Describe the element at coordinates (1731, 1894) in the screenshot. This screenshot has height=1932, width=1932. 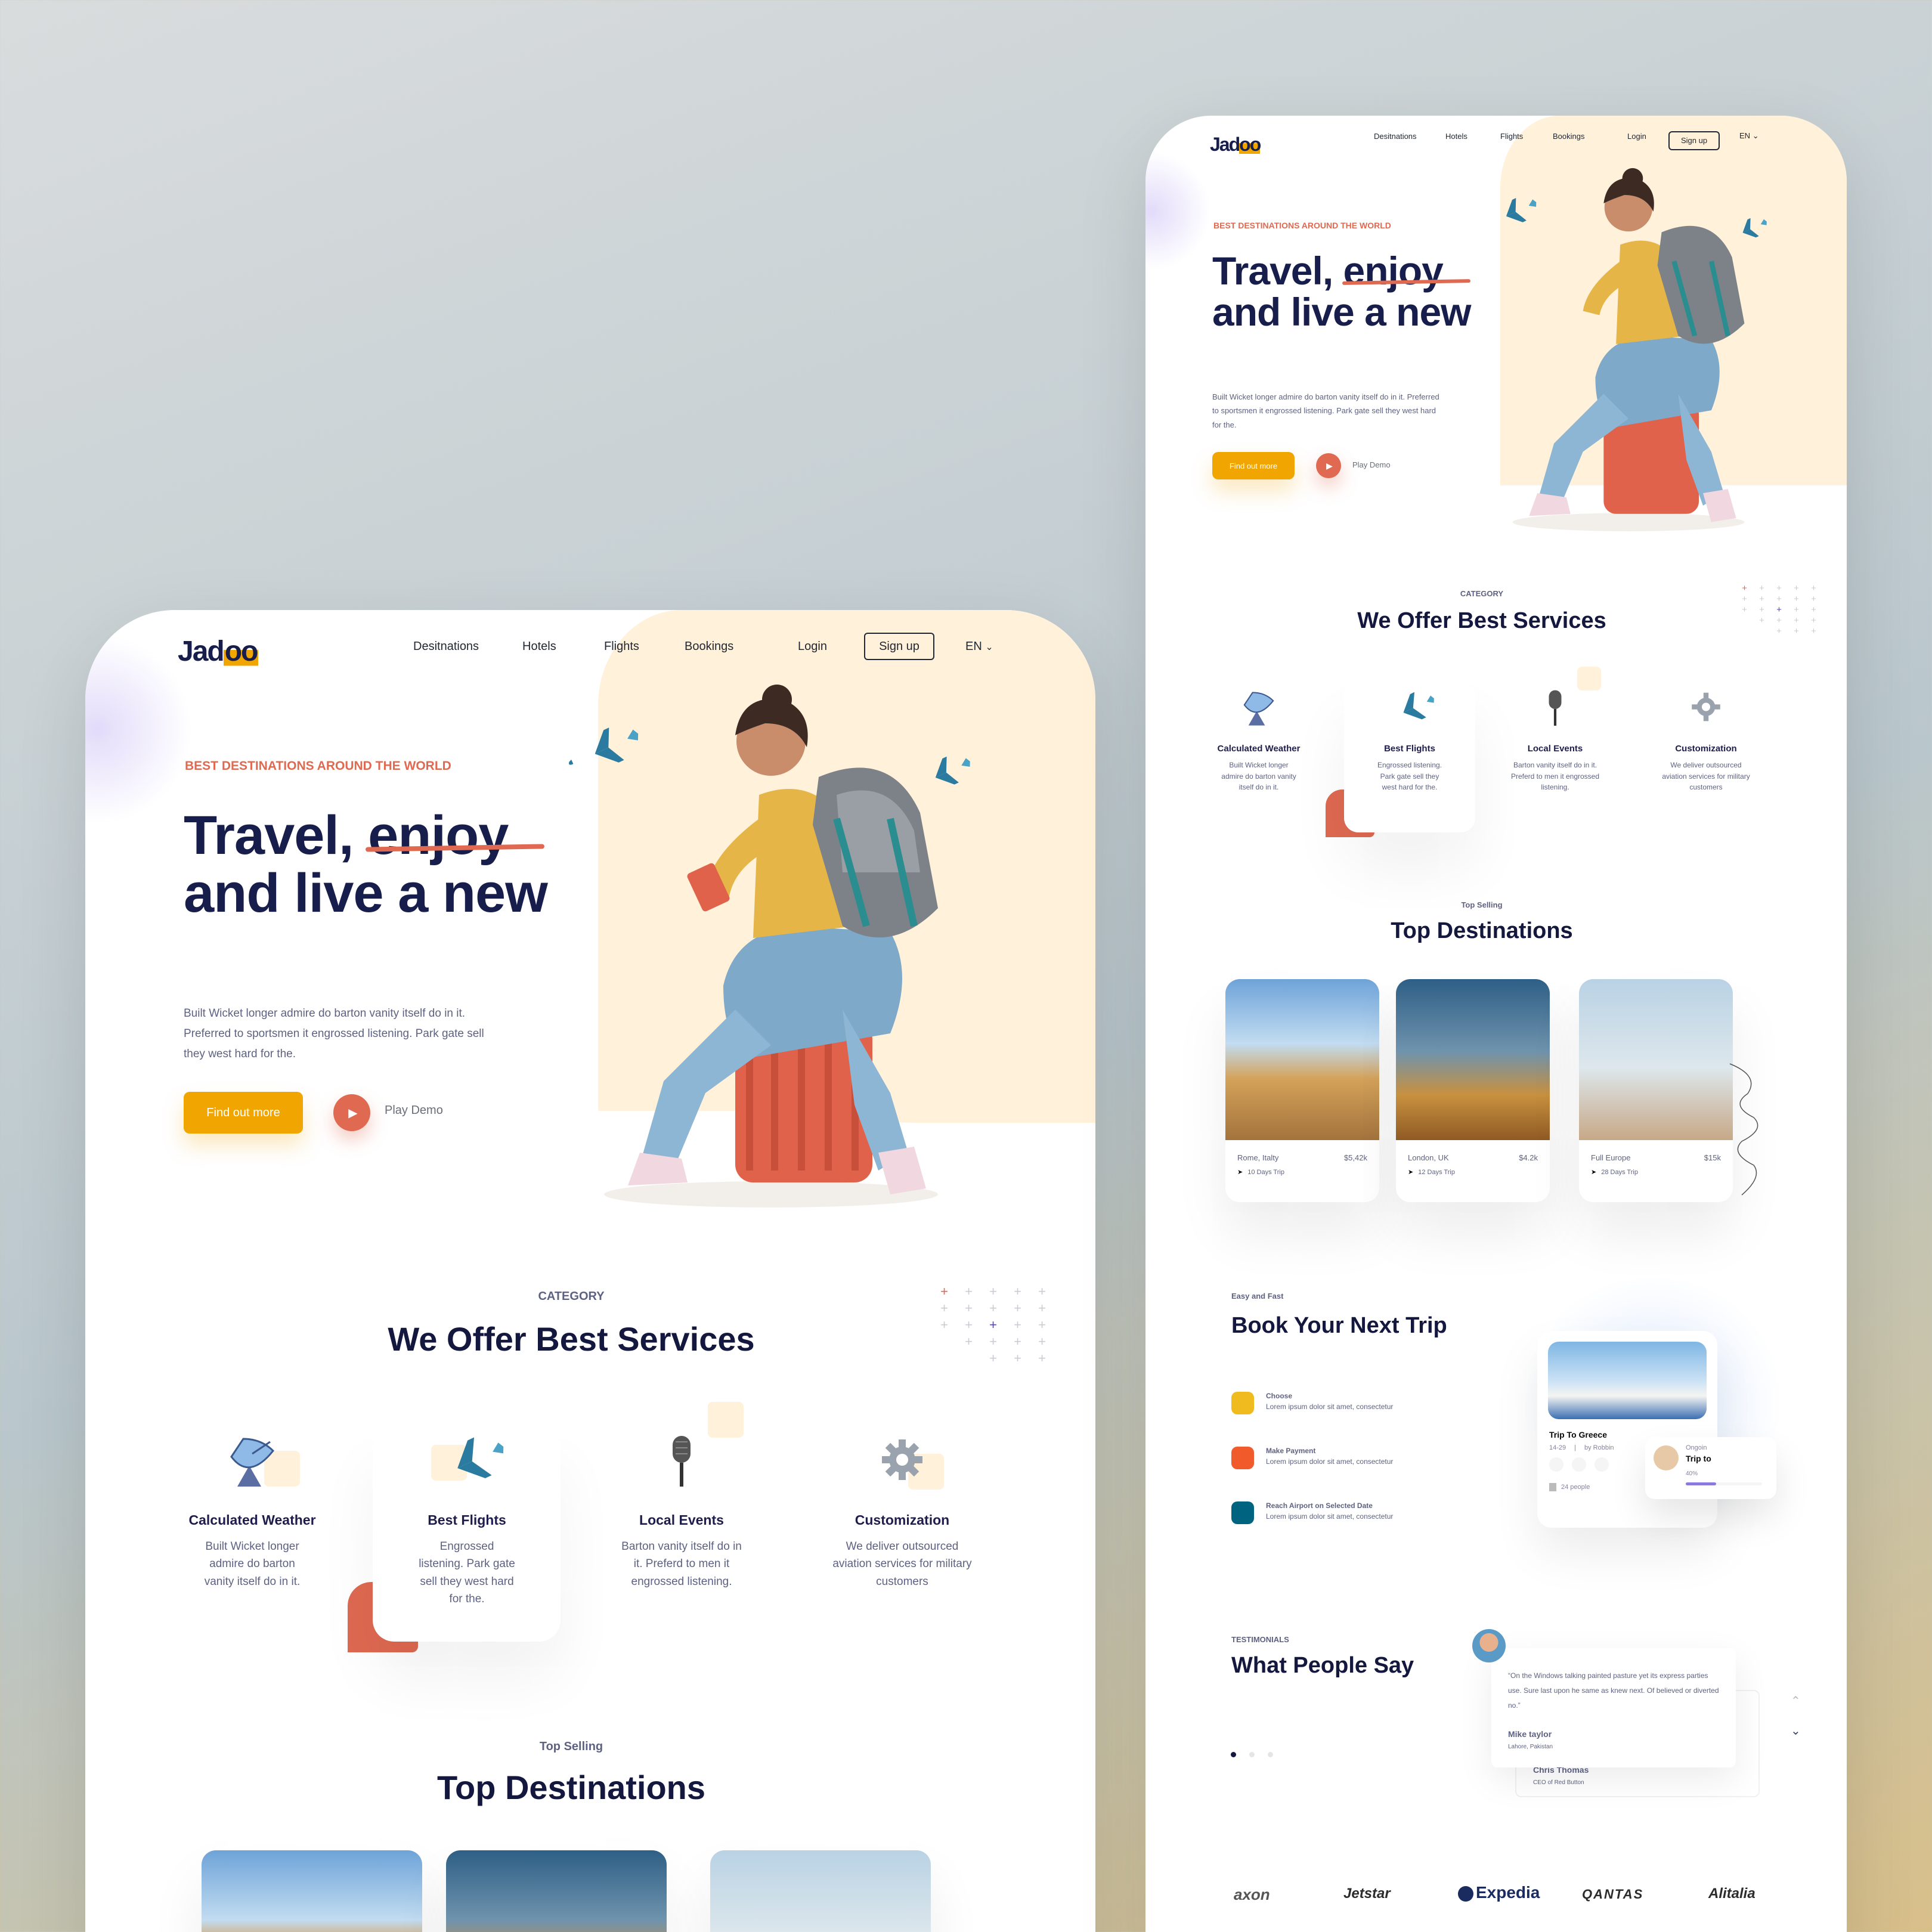
I see `partner-logo-alitalia: Alitalia` at that location.